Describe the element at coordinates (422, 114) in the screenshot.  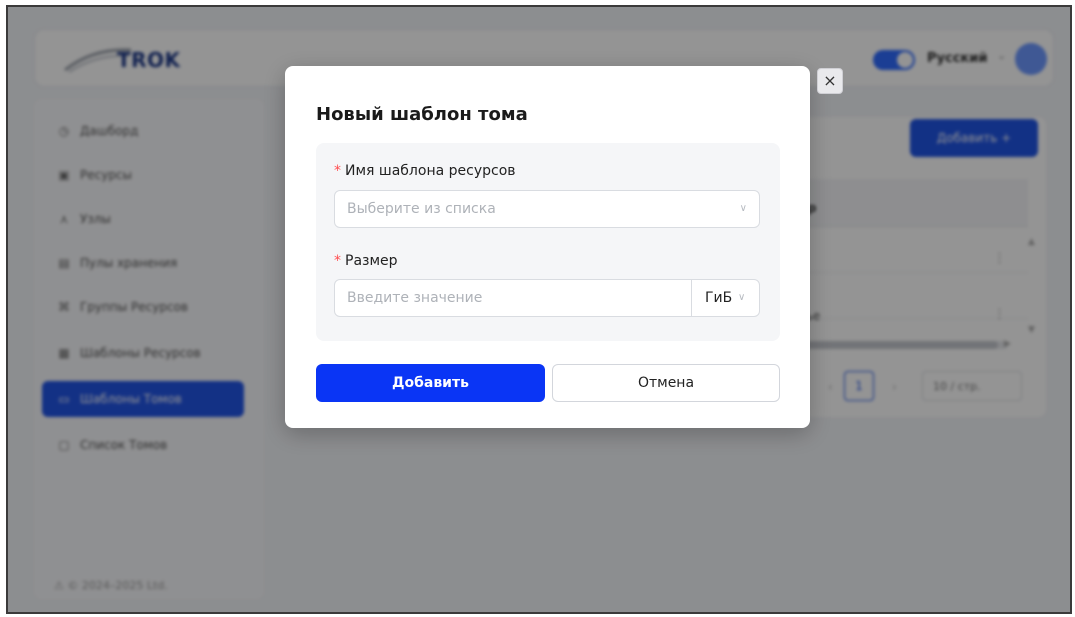
I see `dialog-title: Новый шаблон тома` at that location.